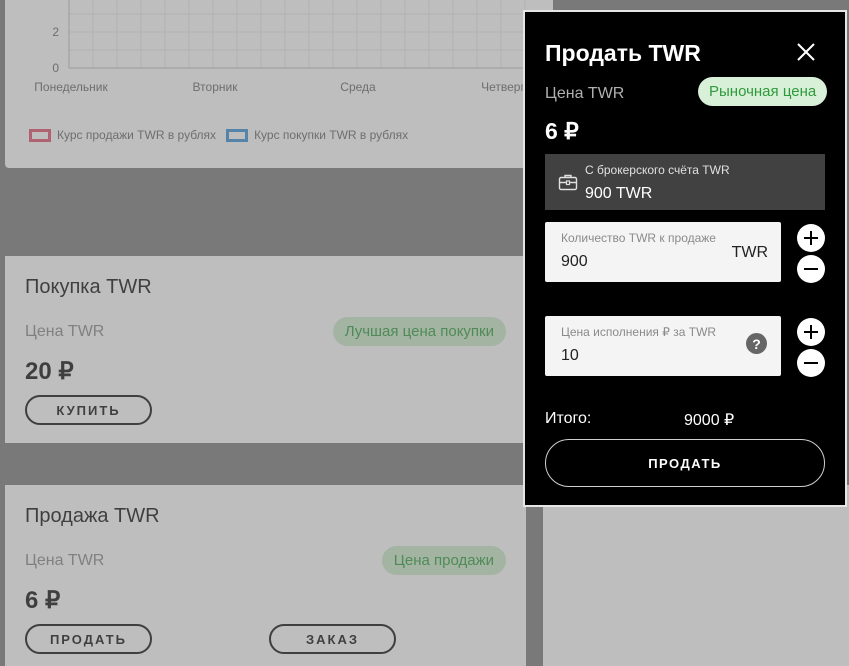 The width and height of the screenshot is (849, 666). What do you see at coordinates (806, 52) in the screenshot?
I see `close-icon` at bounding box center [806, 52].